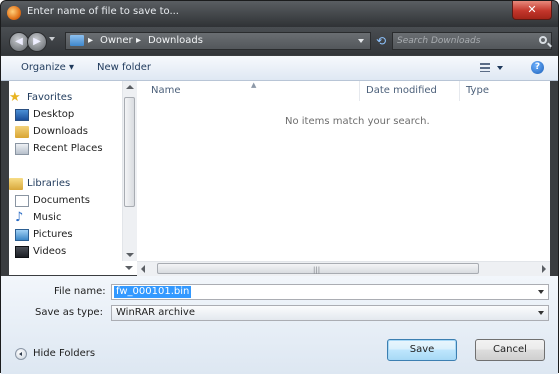 This screenshot has width=559, height=374. What do you see at coordinates (16, 184) in the screenshot?
I see `libraries-icon` at bounding box center [16, 184].